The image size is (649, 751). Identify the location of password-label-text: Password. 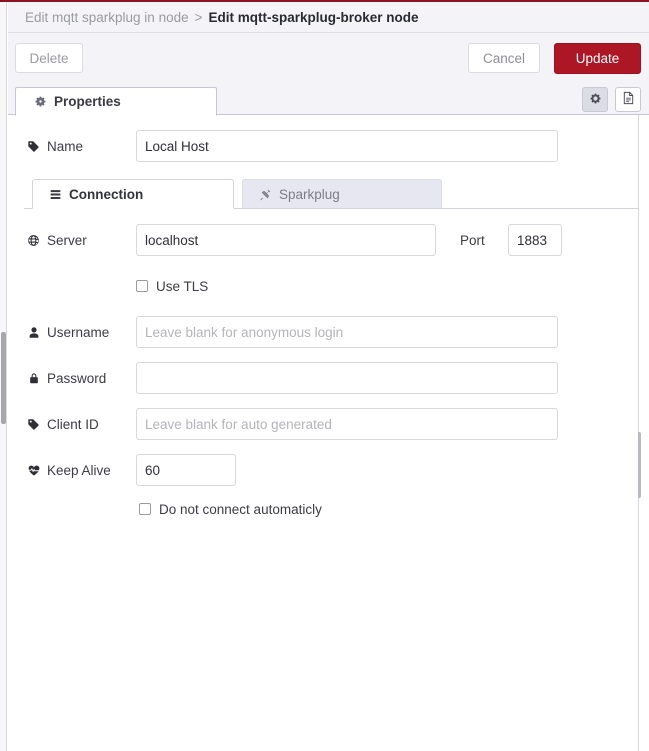
(77, 378).